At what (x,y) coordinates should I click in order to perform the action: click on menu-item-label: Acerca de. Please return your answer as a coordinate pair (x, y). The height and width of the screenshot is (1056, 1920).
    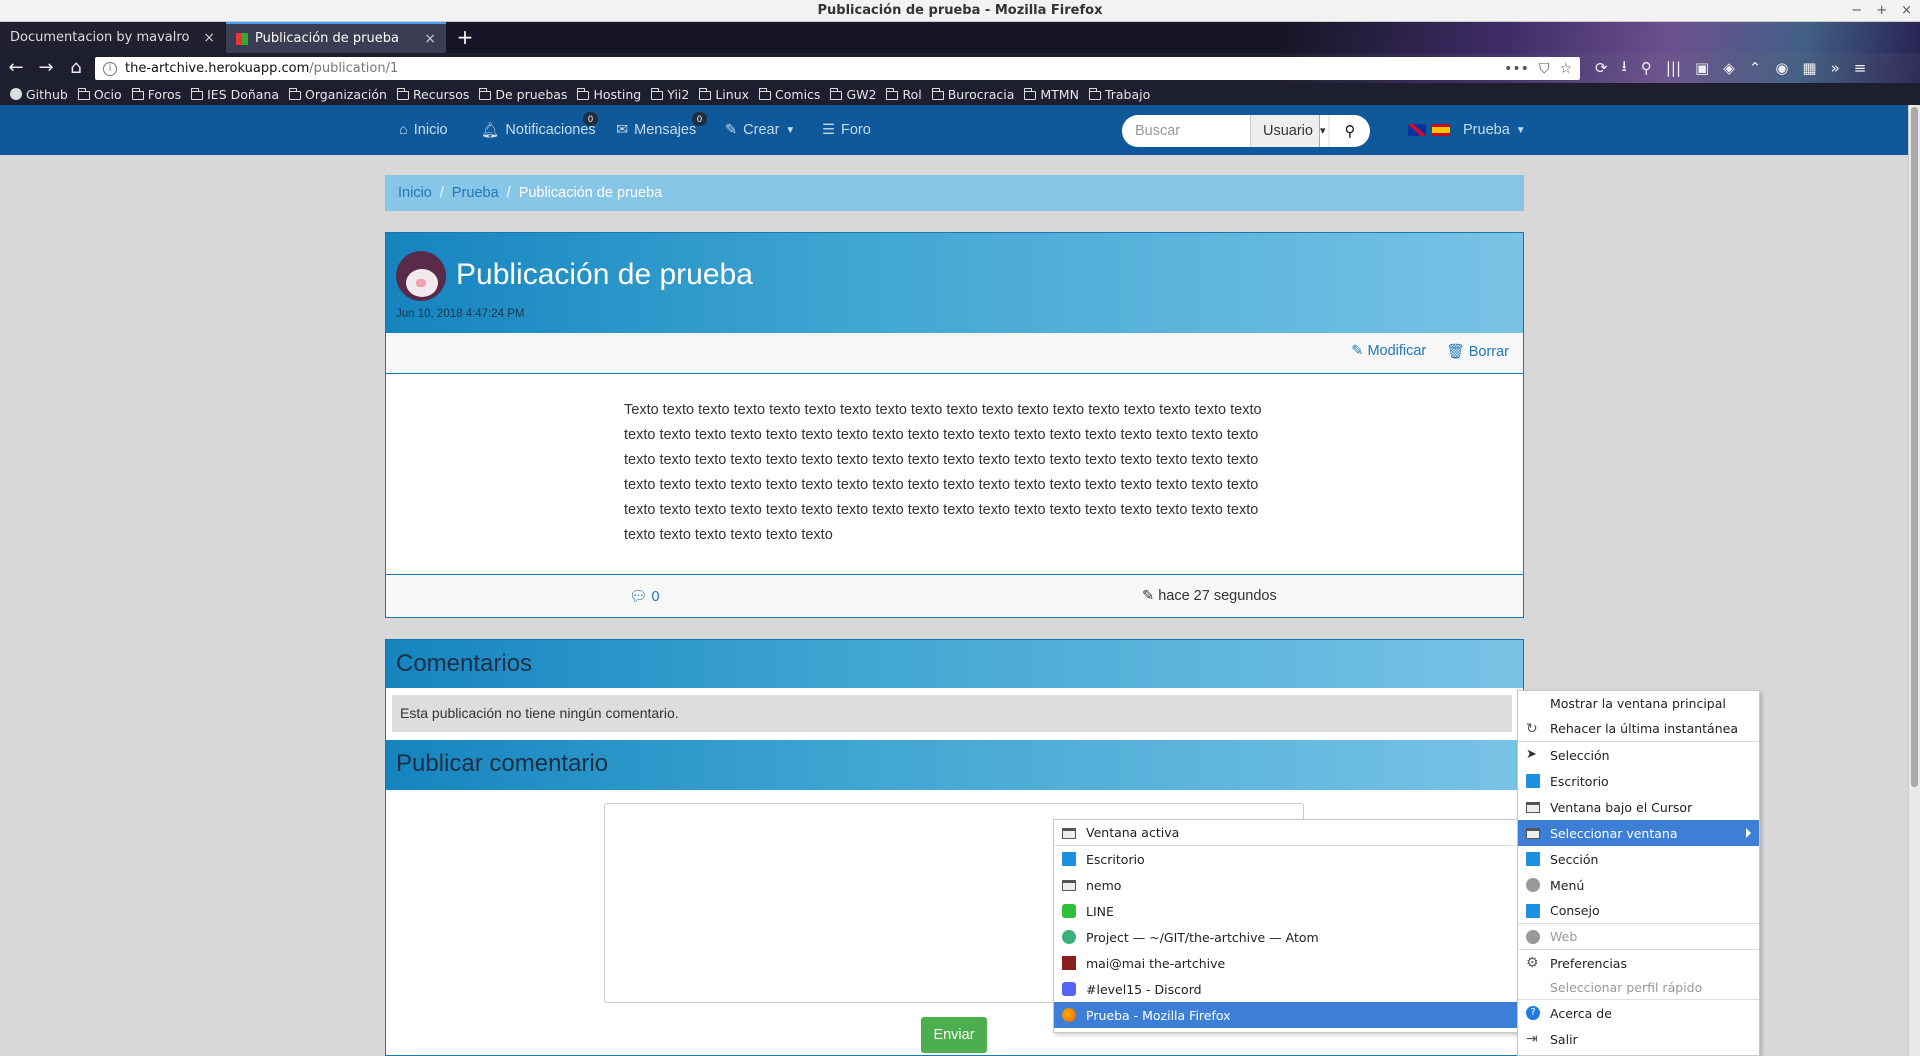
    Looking at the image, I should click on (1581, 1013).